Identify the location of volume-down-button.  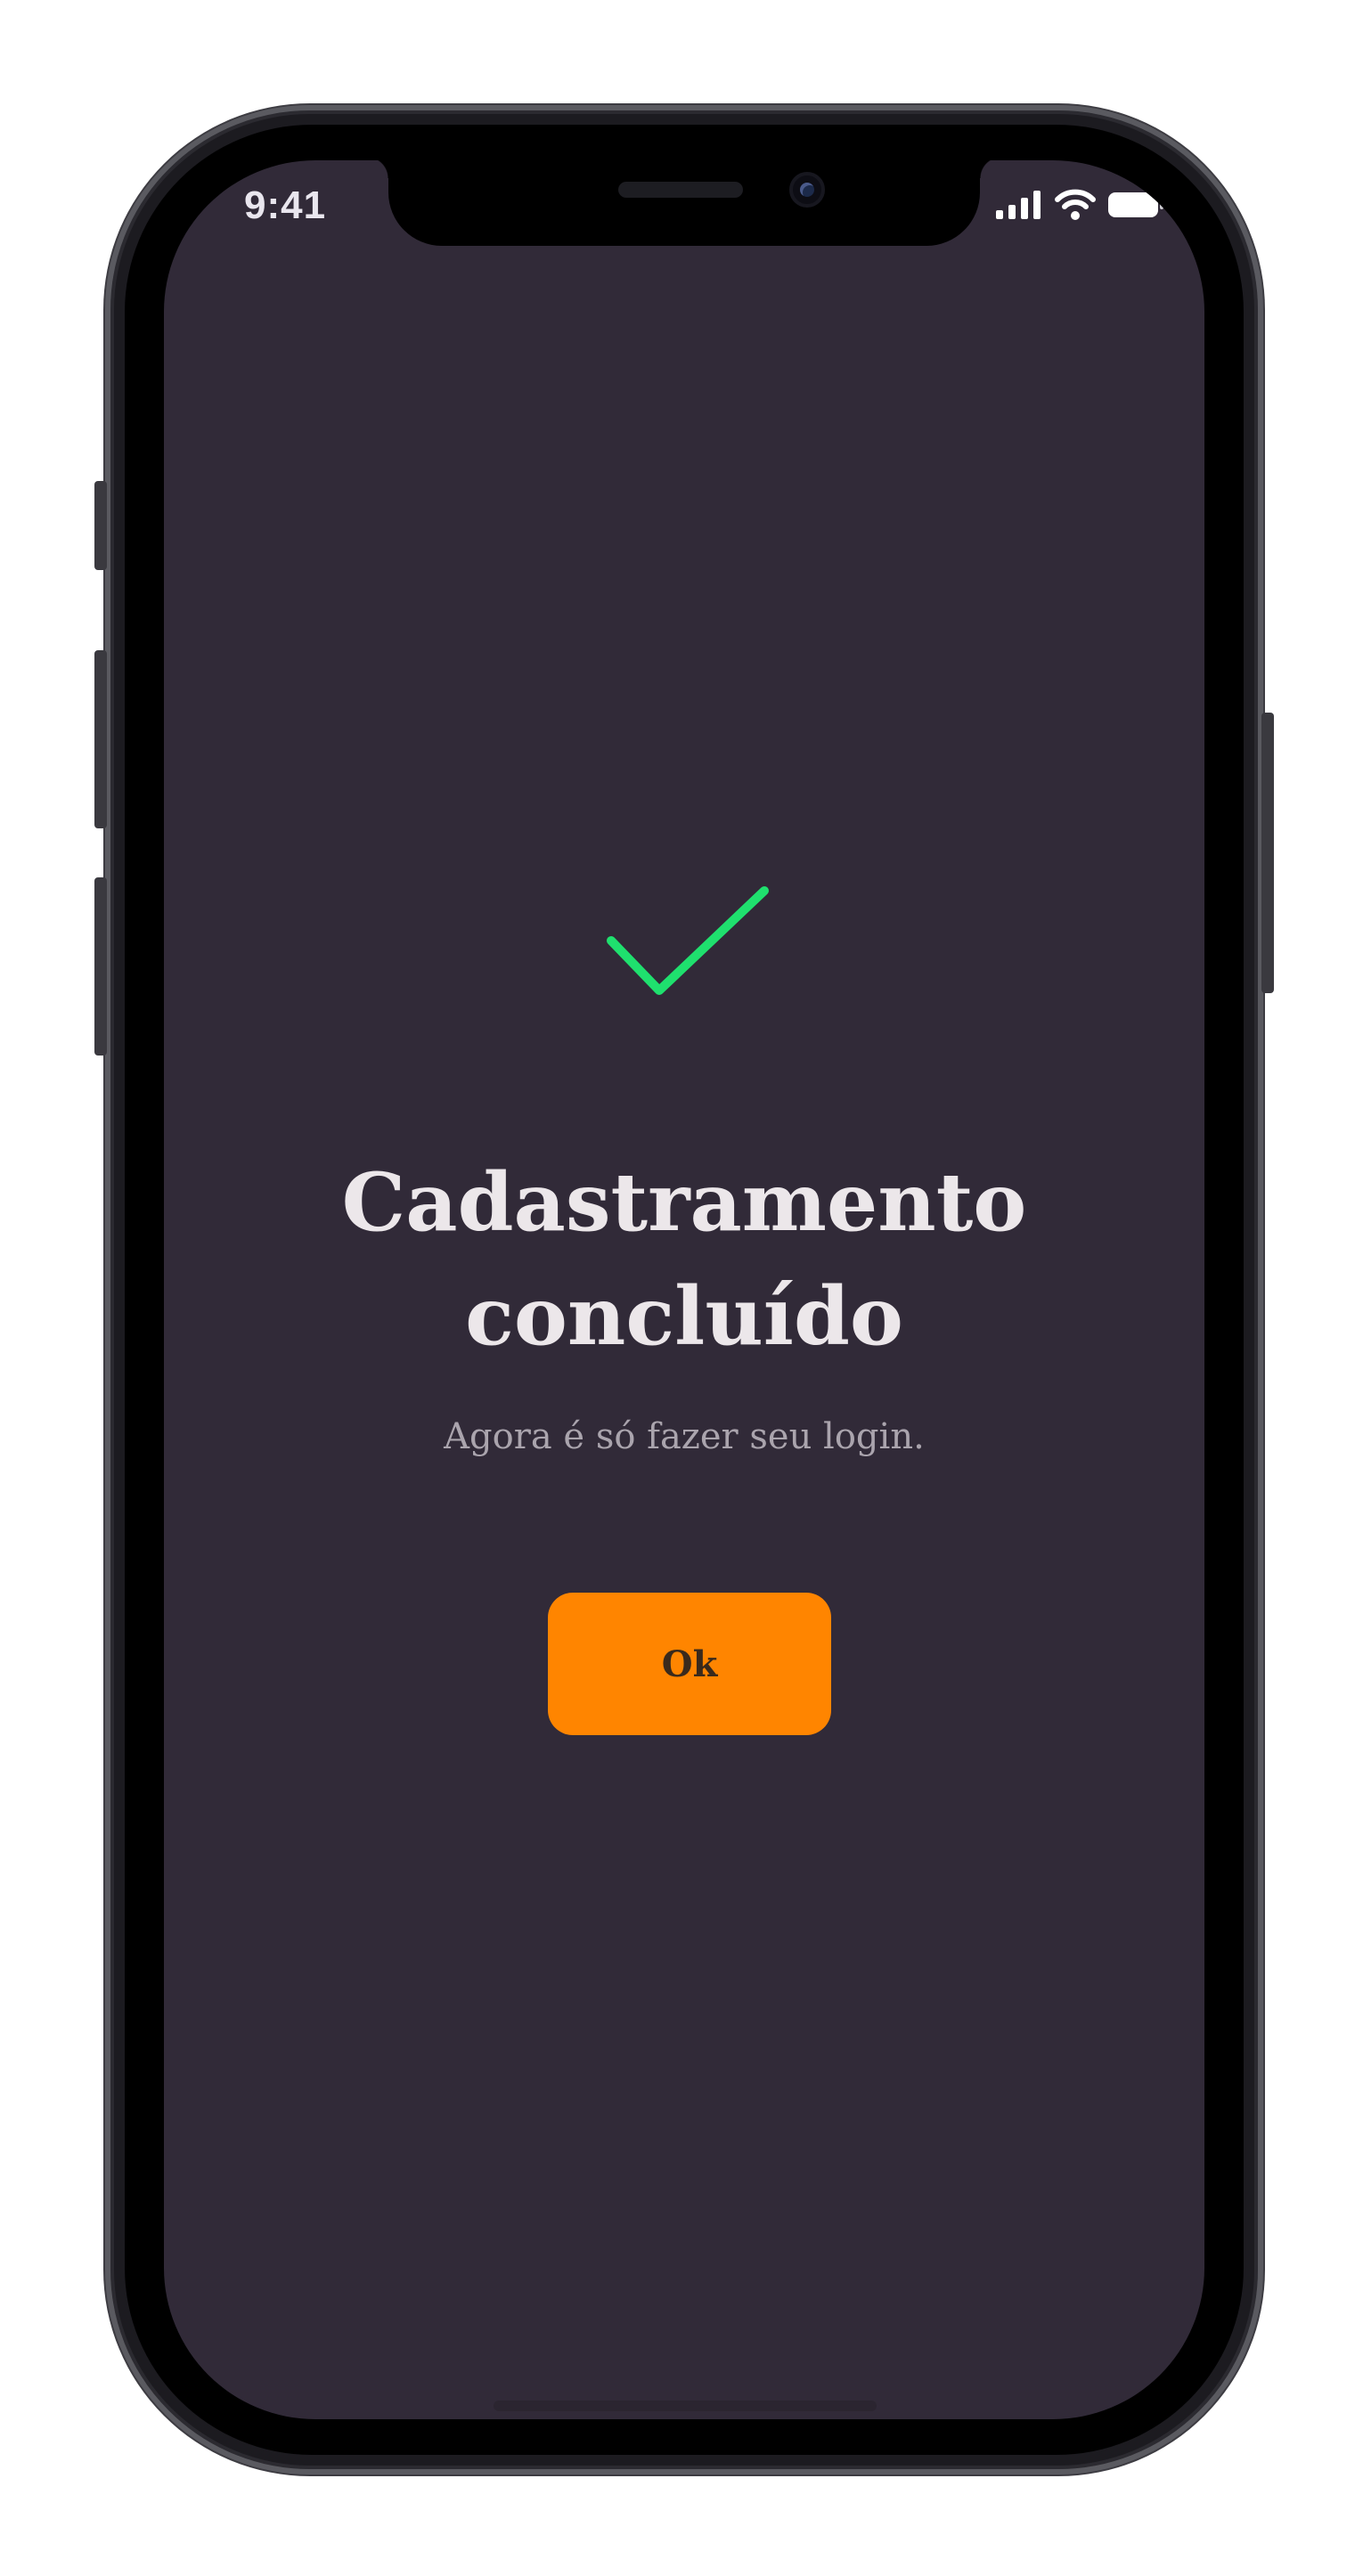
(101, 967).